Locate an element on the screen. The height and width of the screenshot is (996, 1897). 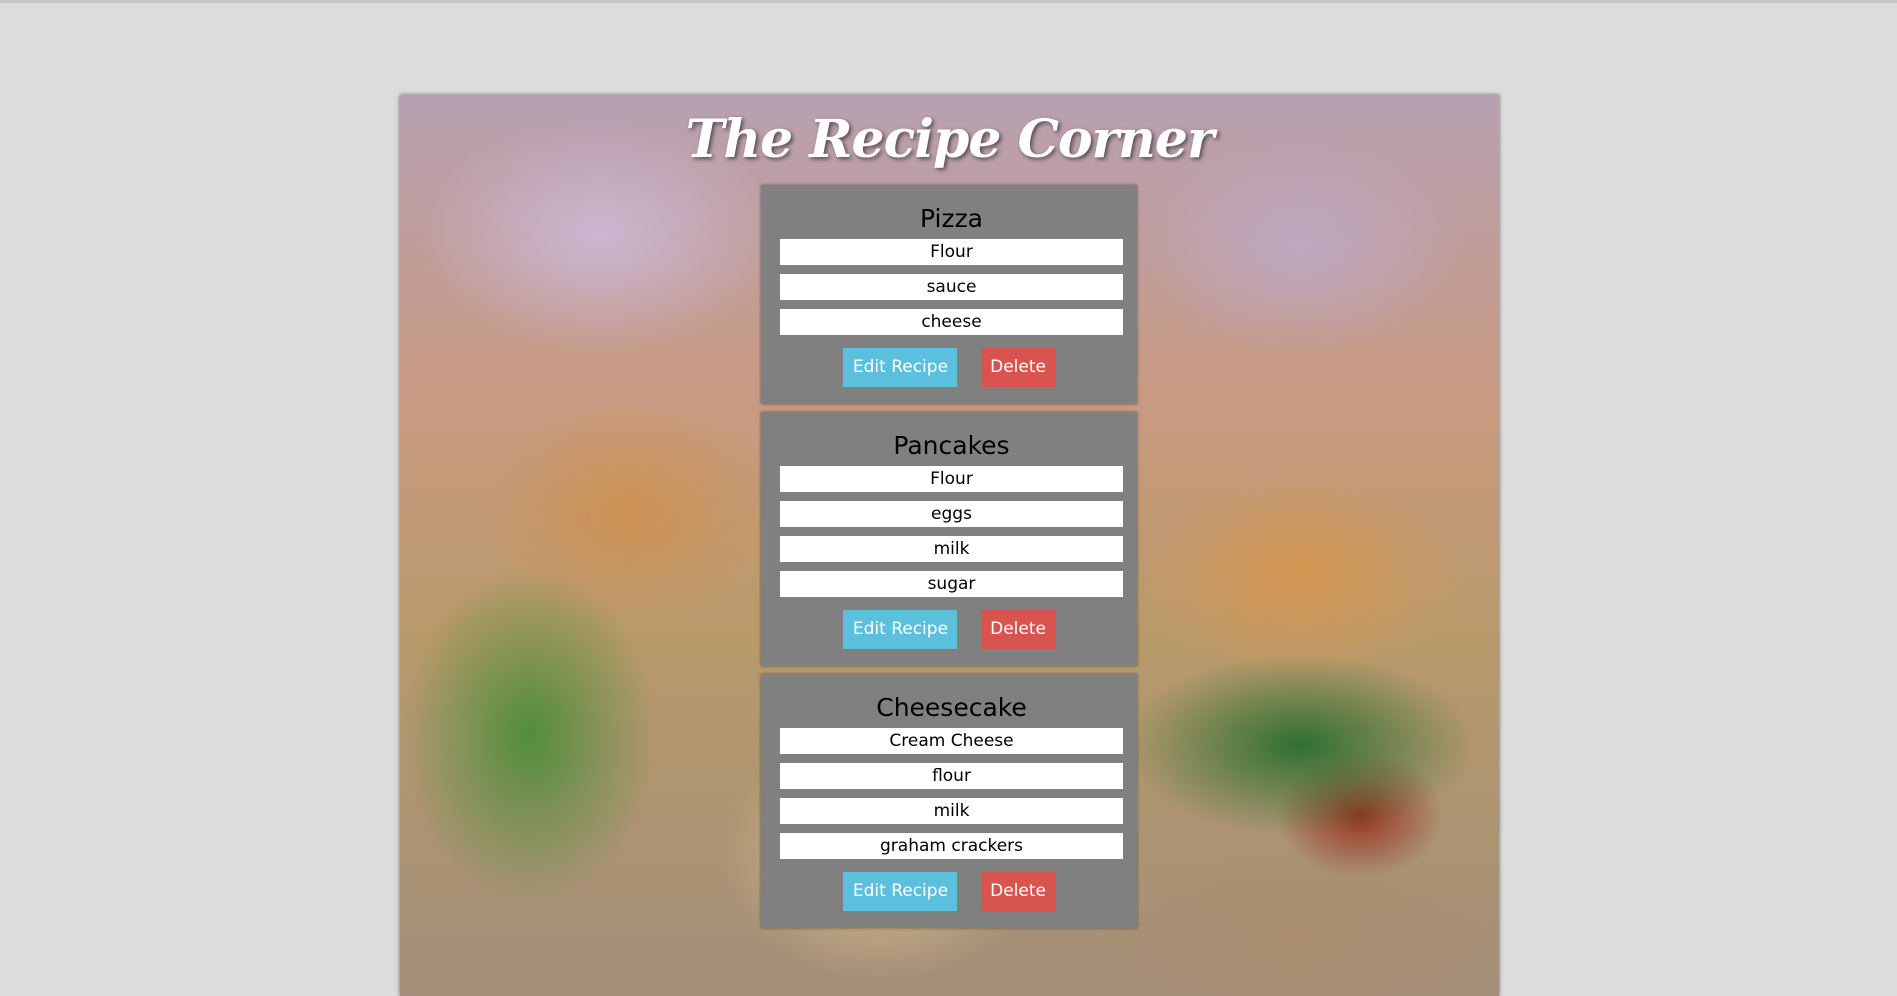
ingredient-item: cheese is located at coordinates (951, 322).